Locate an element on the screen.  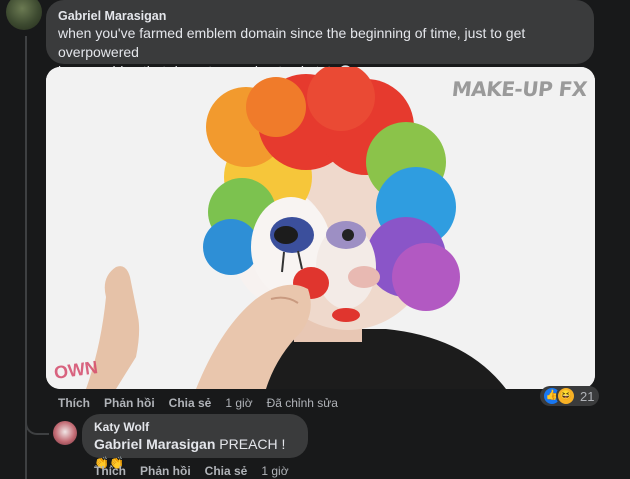
share-button: Chia sẻ is located at coordinates (190, 403).